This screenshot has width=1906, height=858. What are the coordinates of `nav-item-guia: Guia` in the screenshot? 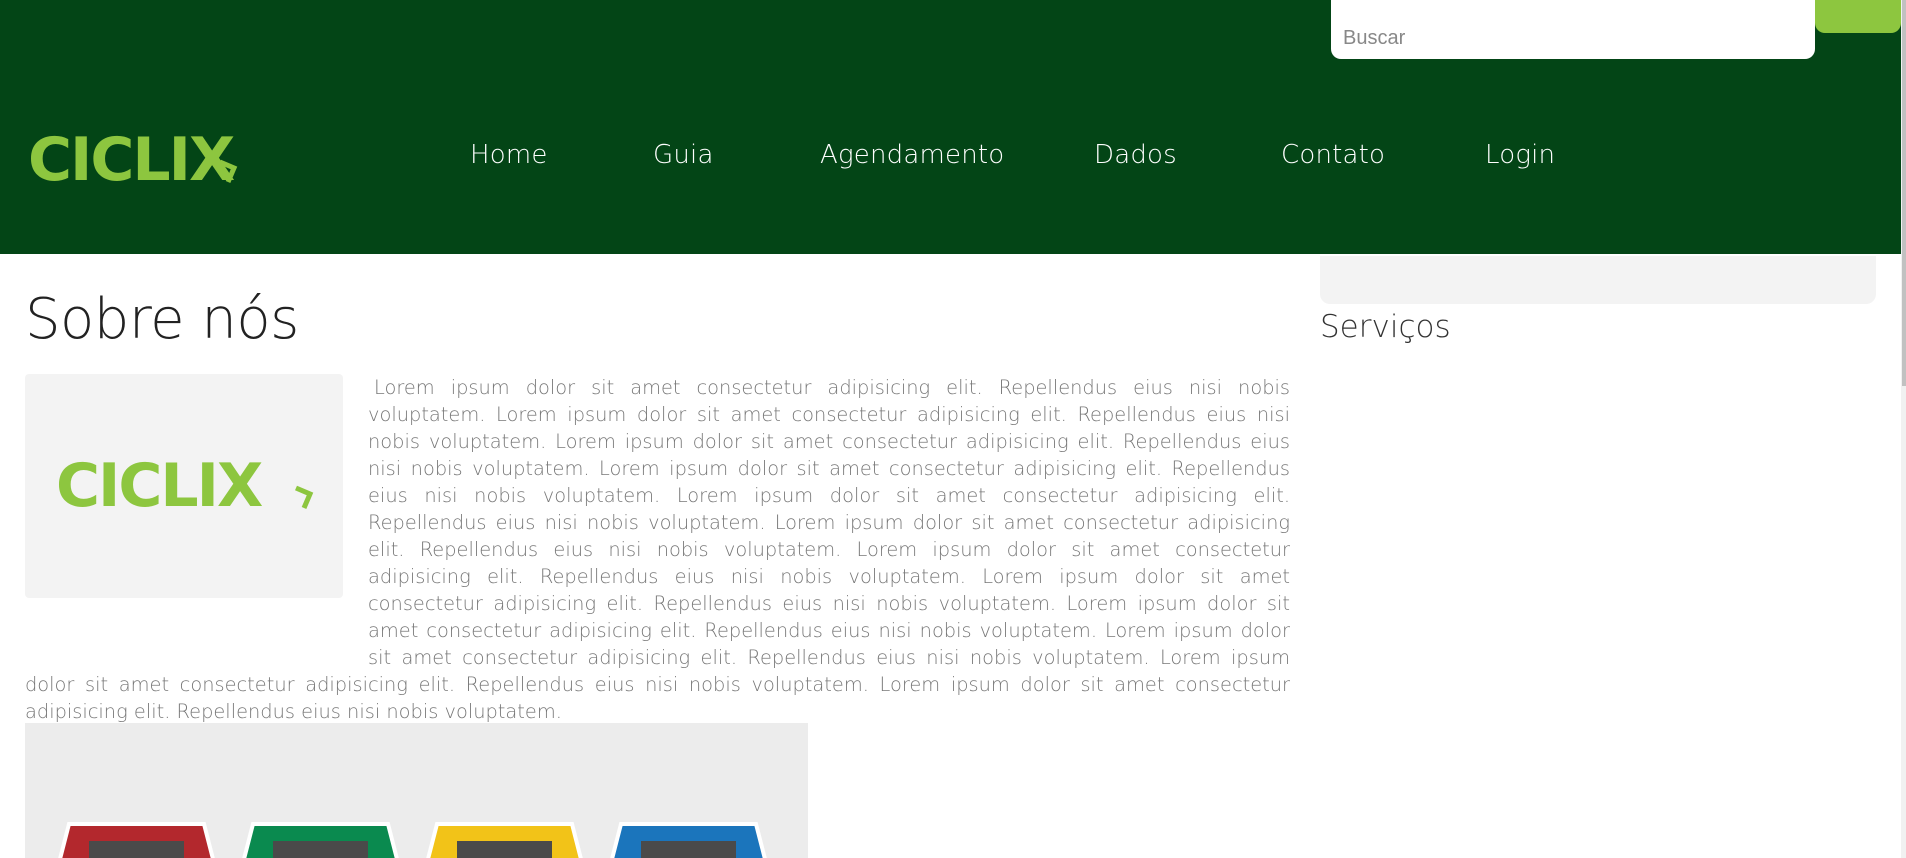 It's located at (683, 155).